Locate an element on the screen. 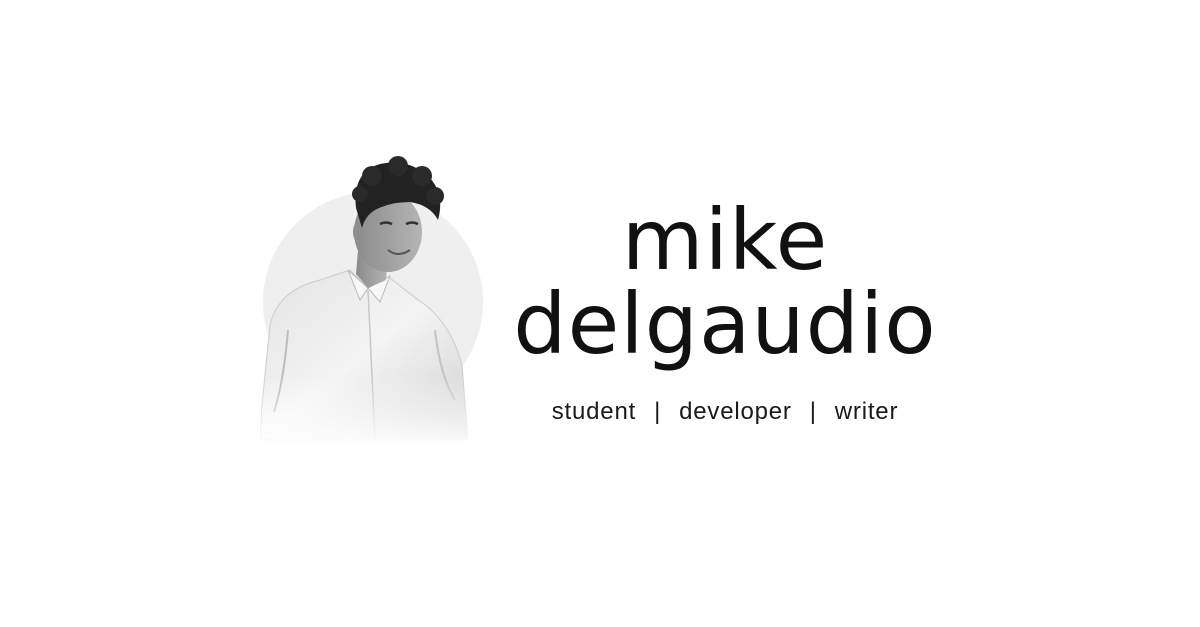 The image size is (1200, 627). role-student: student is located at coordinates (594, 411).